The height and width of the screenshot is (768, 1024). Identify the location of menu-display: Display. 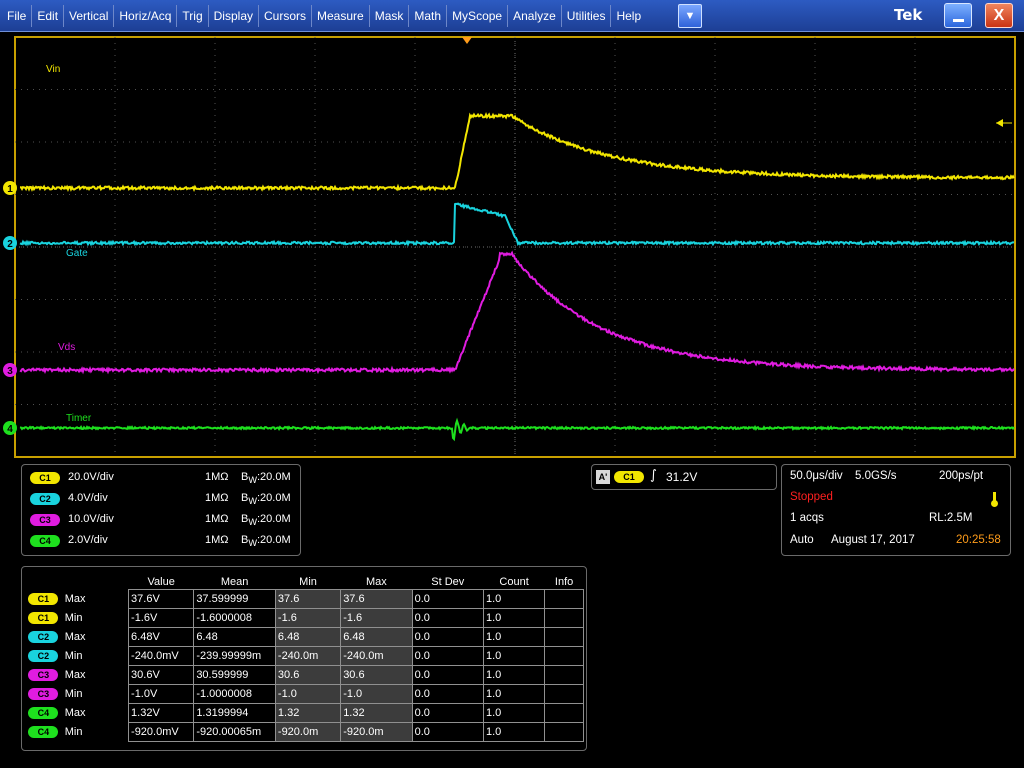
(234, 16).